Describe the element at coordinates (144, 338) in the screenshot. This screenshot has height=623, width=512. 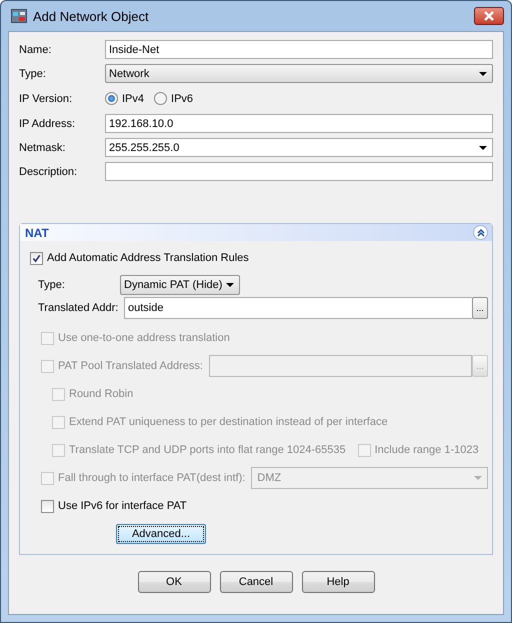
I see `checkbox-label: Use one-to-one address translation` at that location.